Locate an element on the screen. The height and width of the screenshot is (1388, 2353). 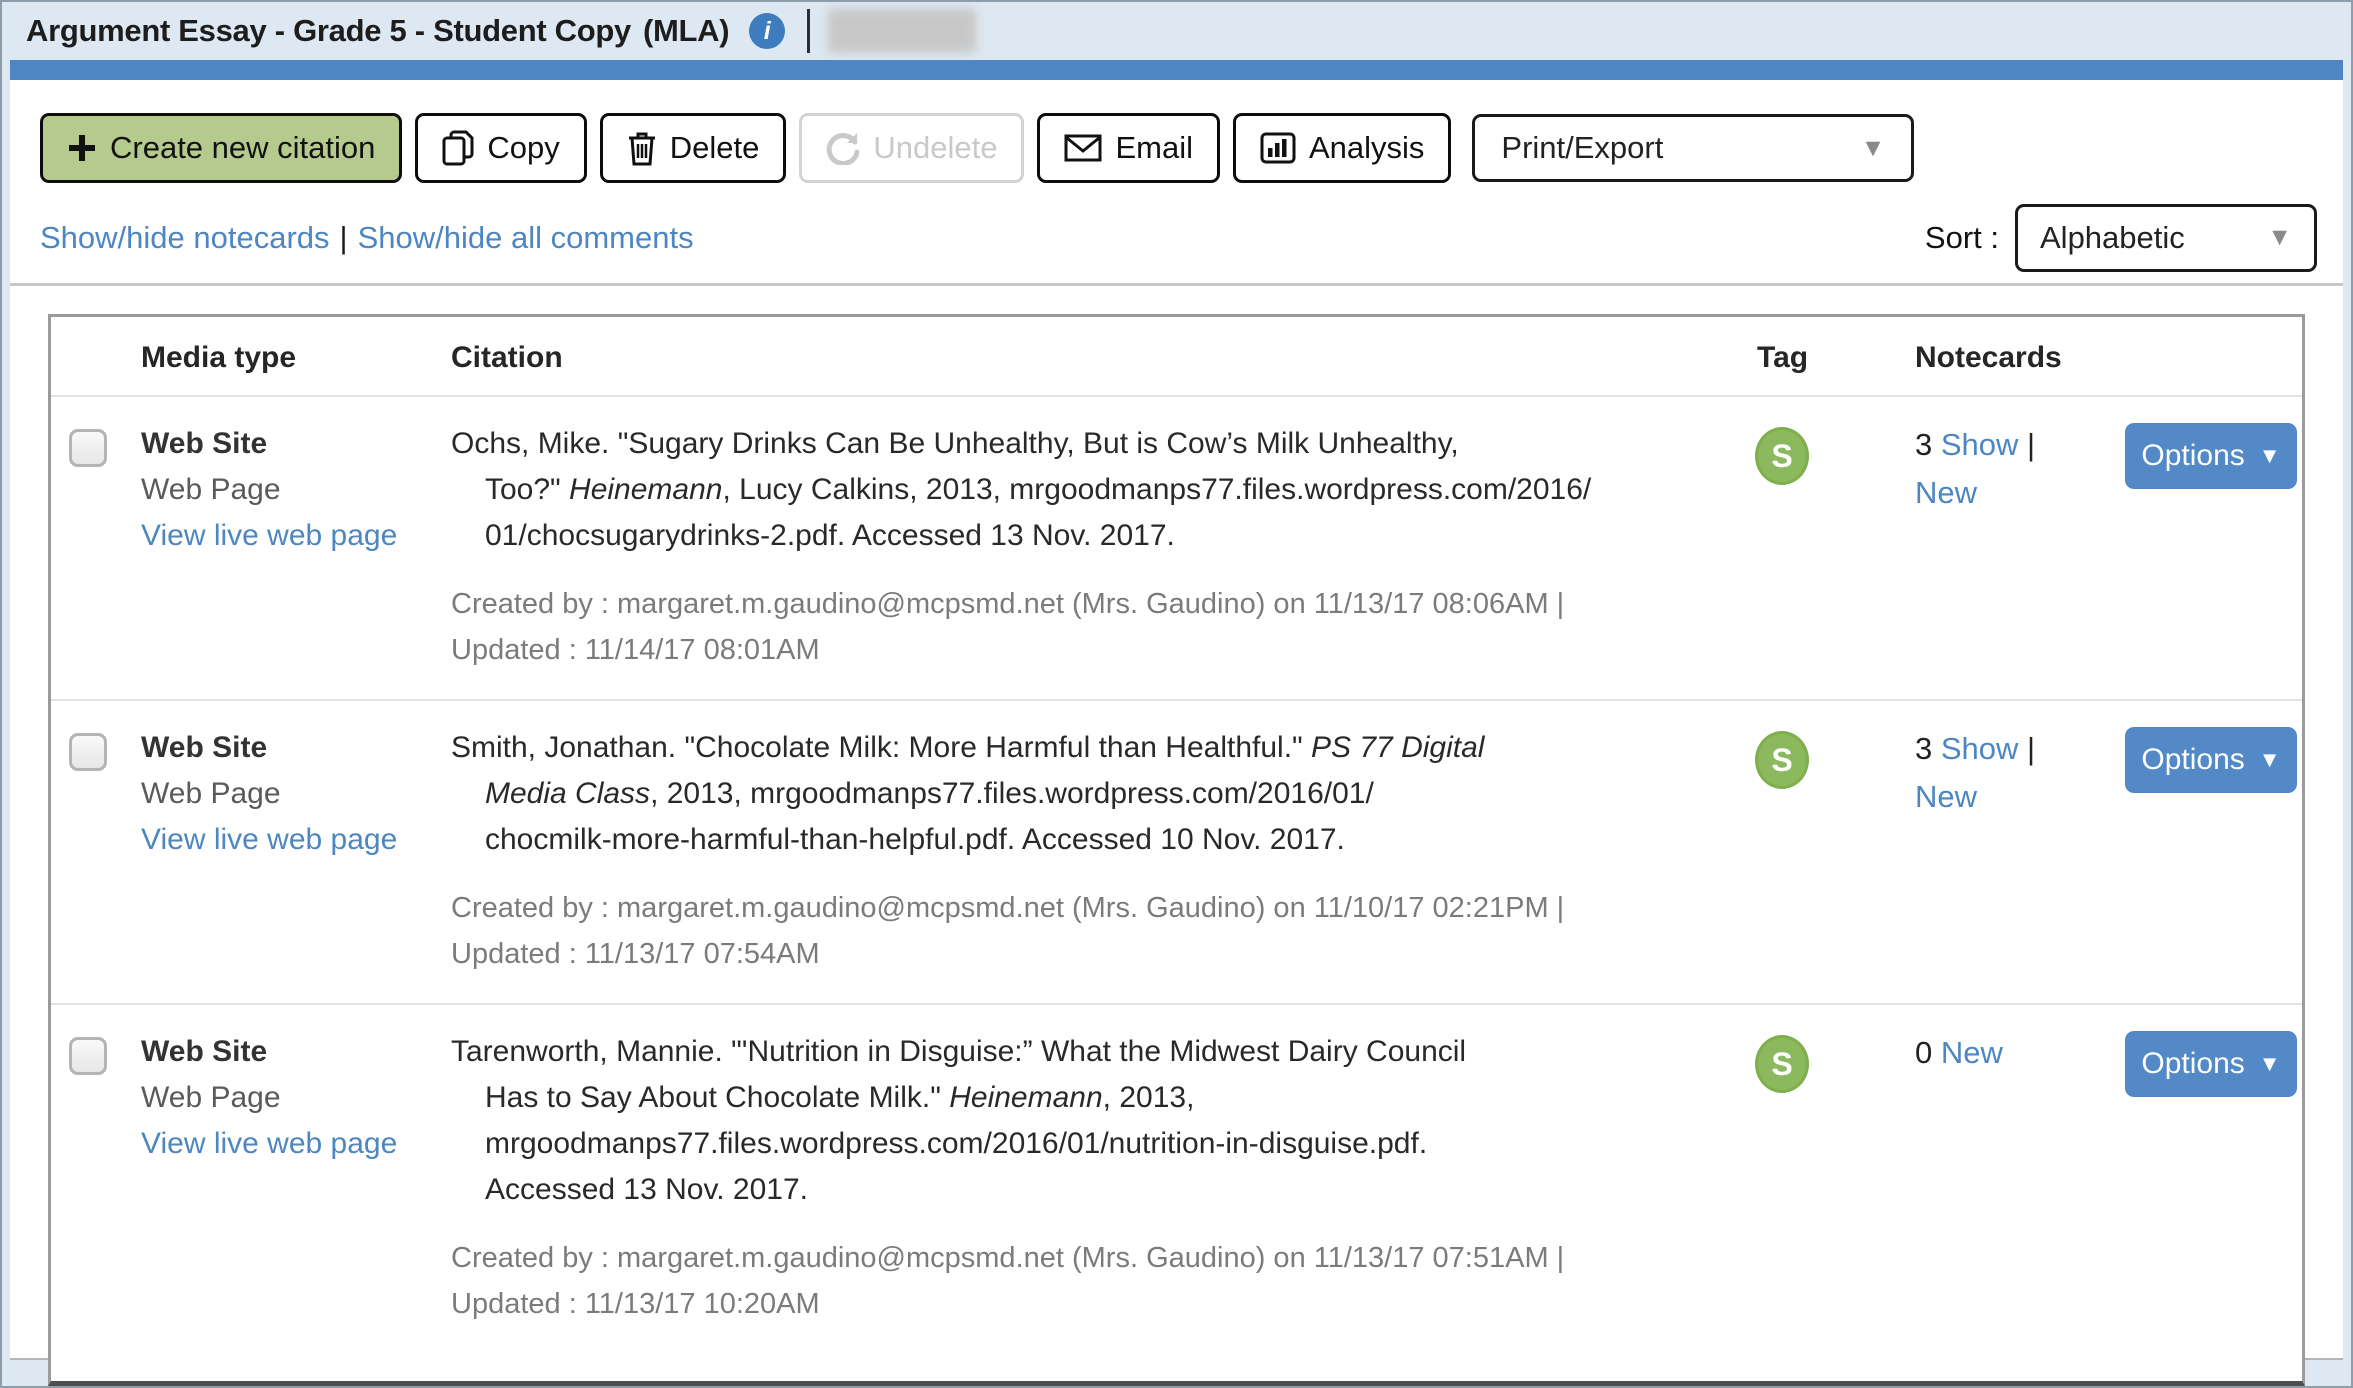
analysis-button: Analysis is located at coordinates (1342, 148).